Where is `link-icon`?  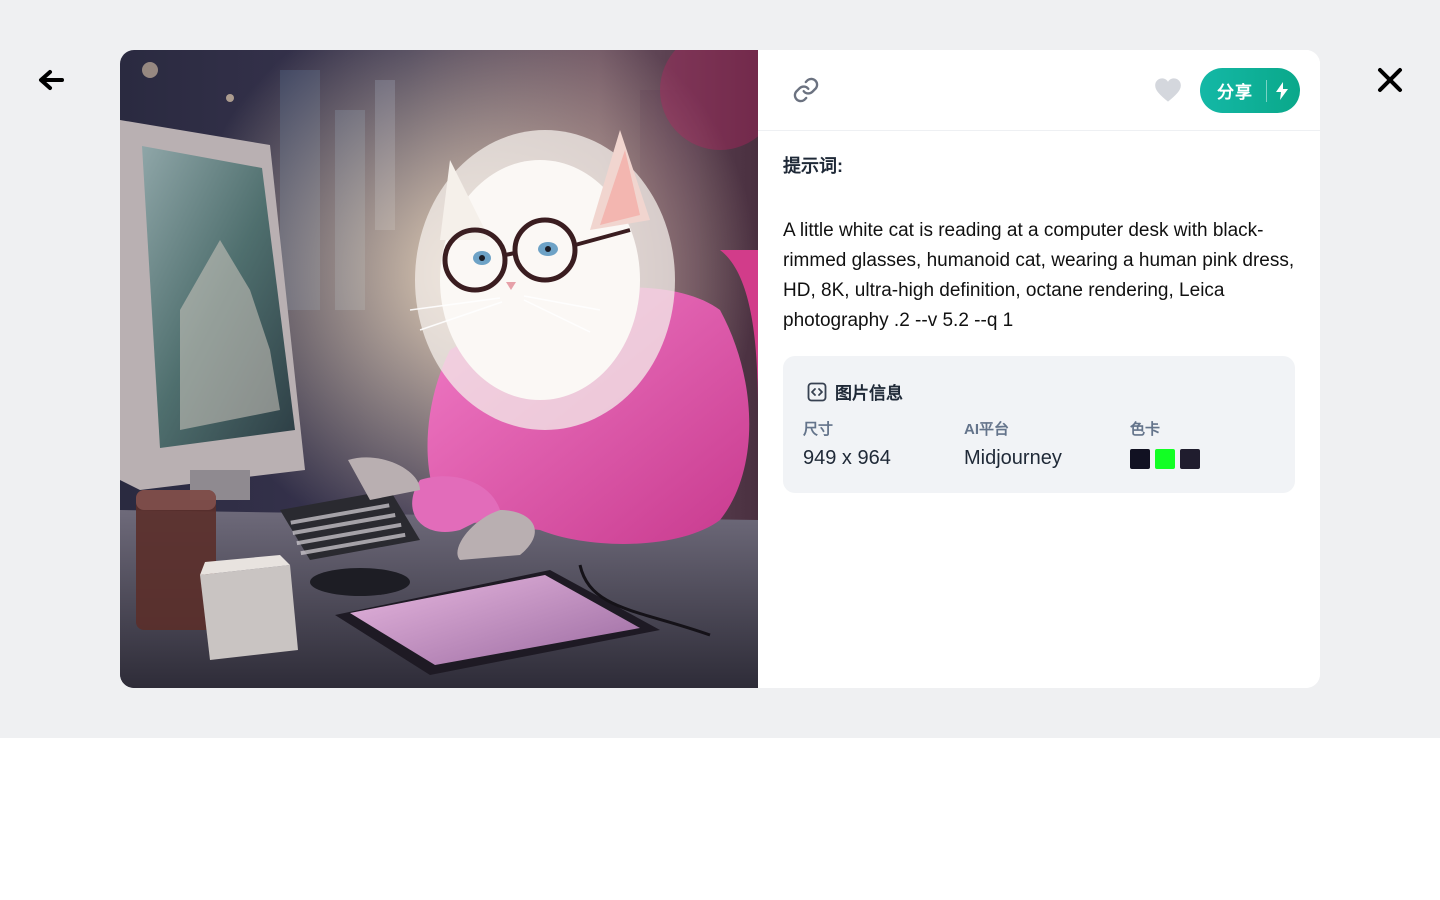
link-icon is located at coordinates (806, 90).